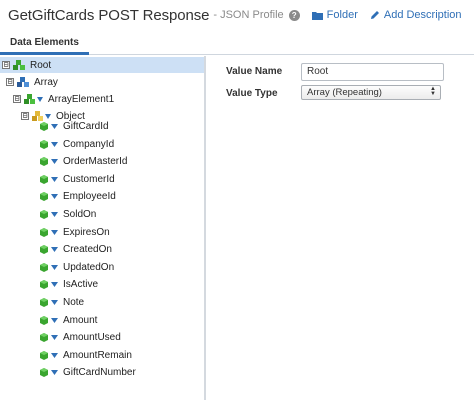  I want to click on tree-node-label: AmountUsed, so click(92, 337).